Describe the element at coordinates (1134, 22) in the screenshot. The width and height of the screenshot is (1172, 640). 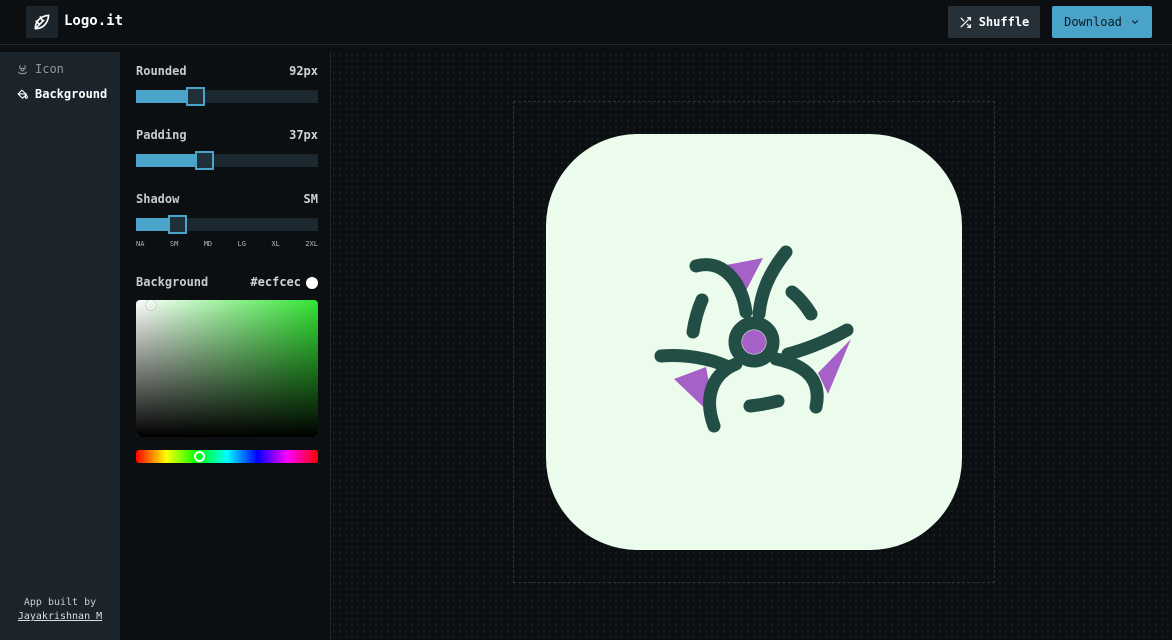
I see `chevron-down-icon` at that location.